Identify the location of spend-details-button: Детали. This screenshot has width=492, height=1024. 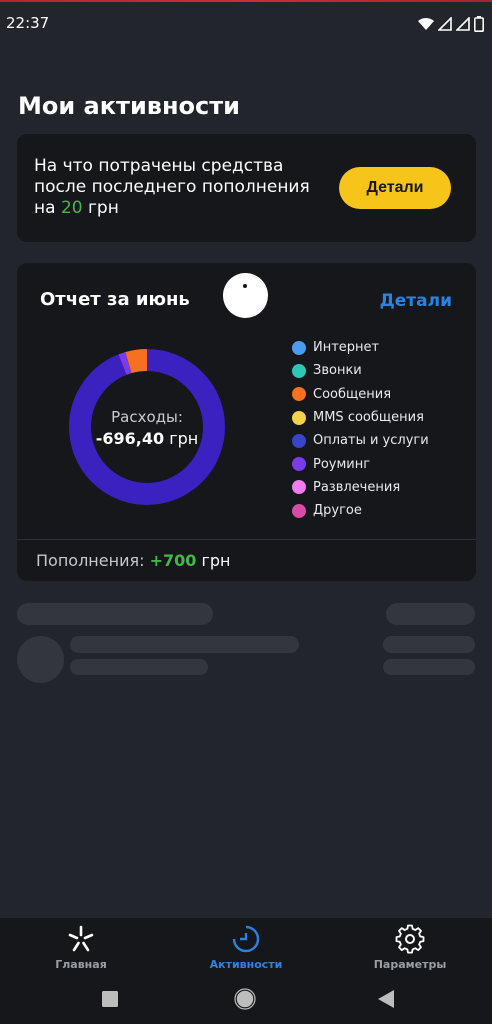
(395, 188).